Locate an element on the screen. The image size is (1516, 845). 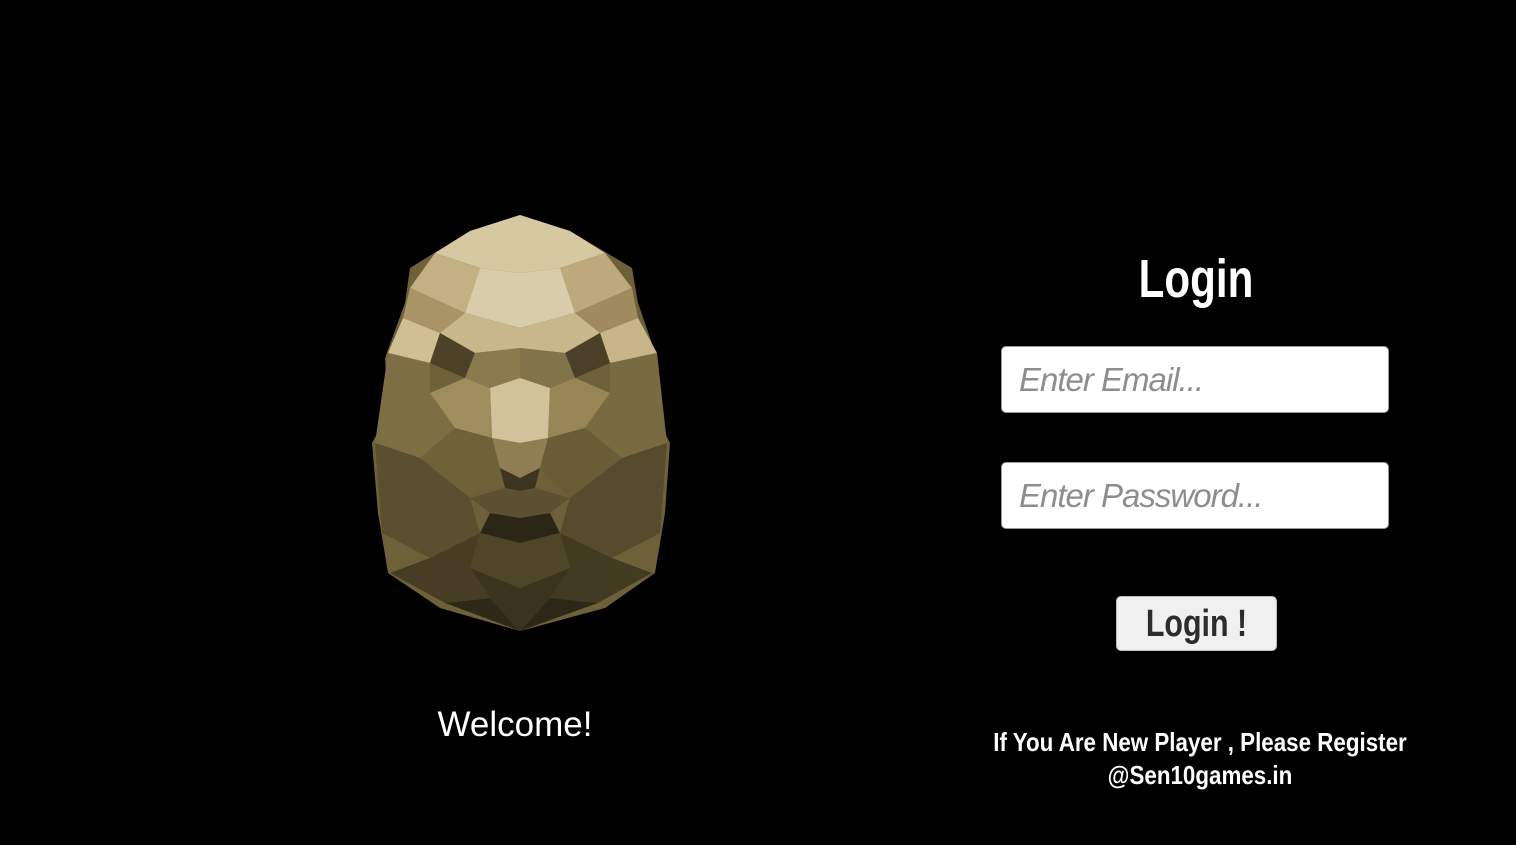
login-button: Login ! is located at coordinates (1196, 623).